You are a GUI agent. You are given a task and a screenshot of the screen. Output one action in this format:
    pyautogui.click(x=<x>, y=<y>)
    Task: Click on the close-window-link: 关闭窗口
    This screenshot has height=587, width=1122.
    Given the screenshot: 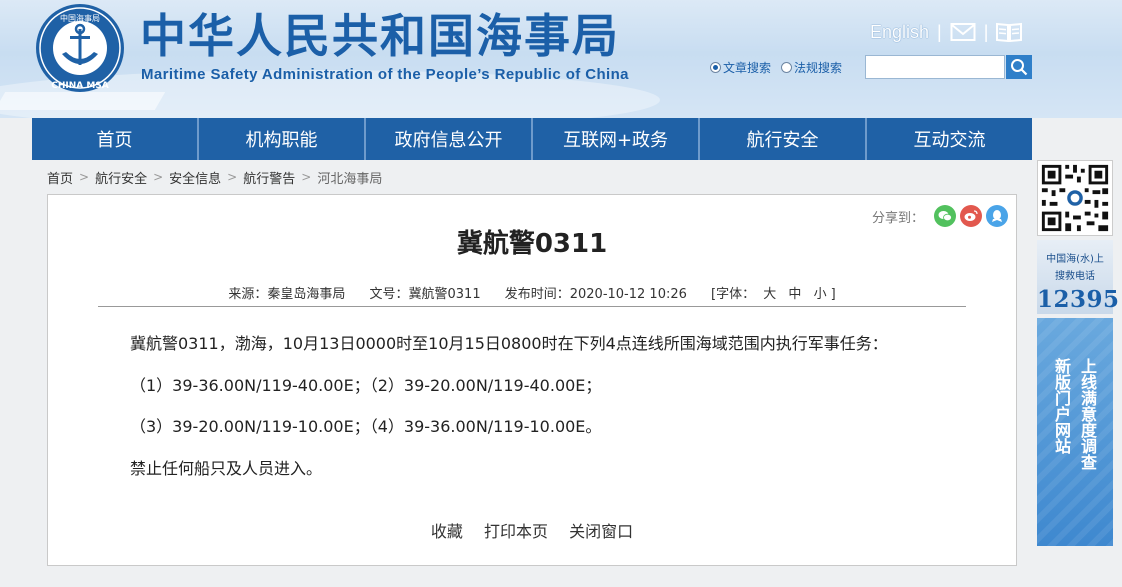 What is the action you would take?
    pyautogui.click(x=601, y=531)
    